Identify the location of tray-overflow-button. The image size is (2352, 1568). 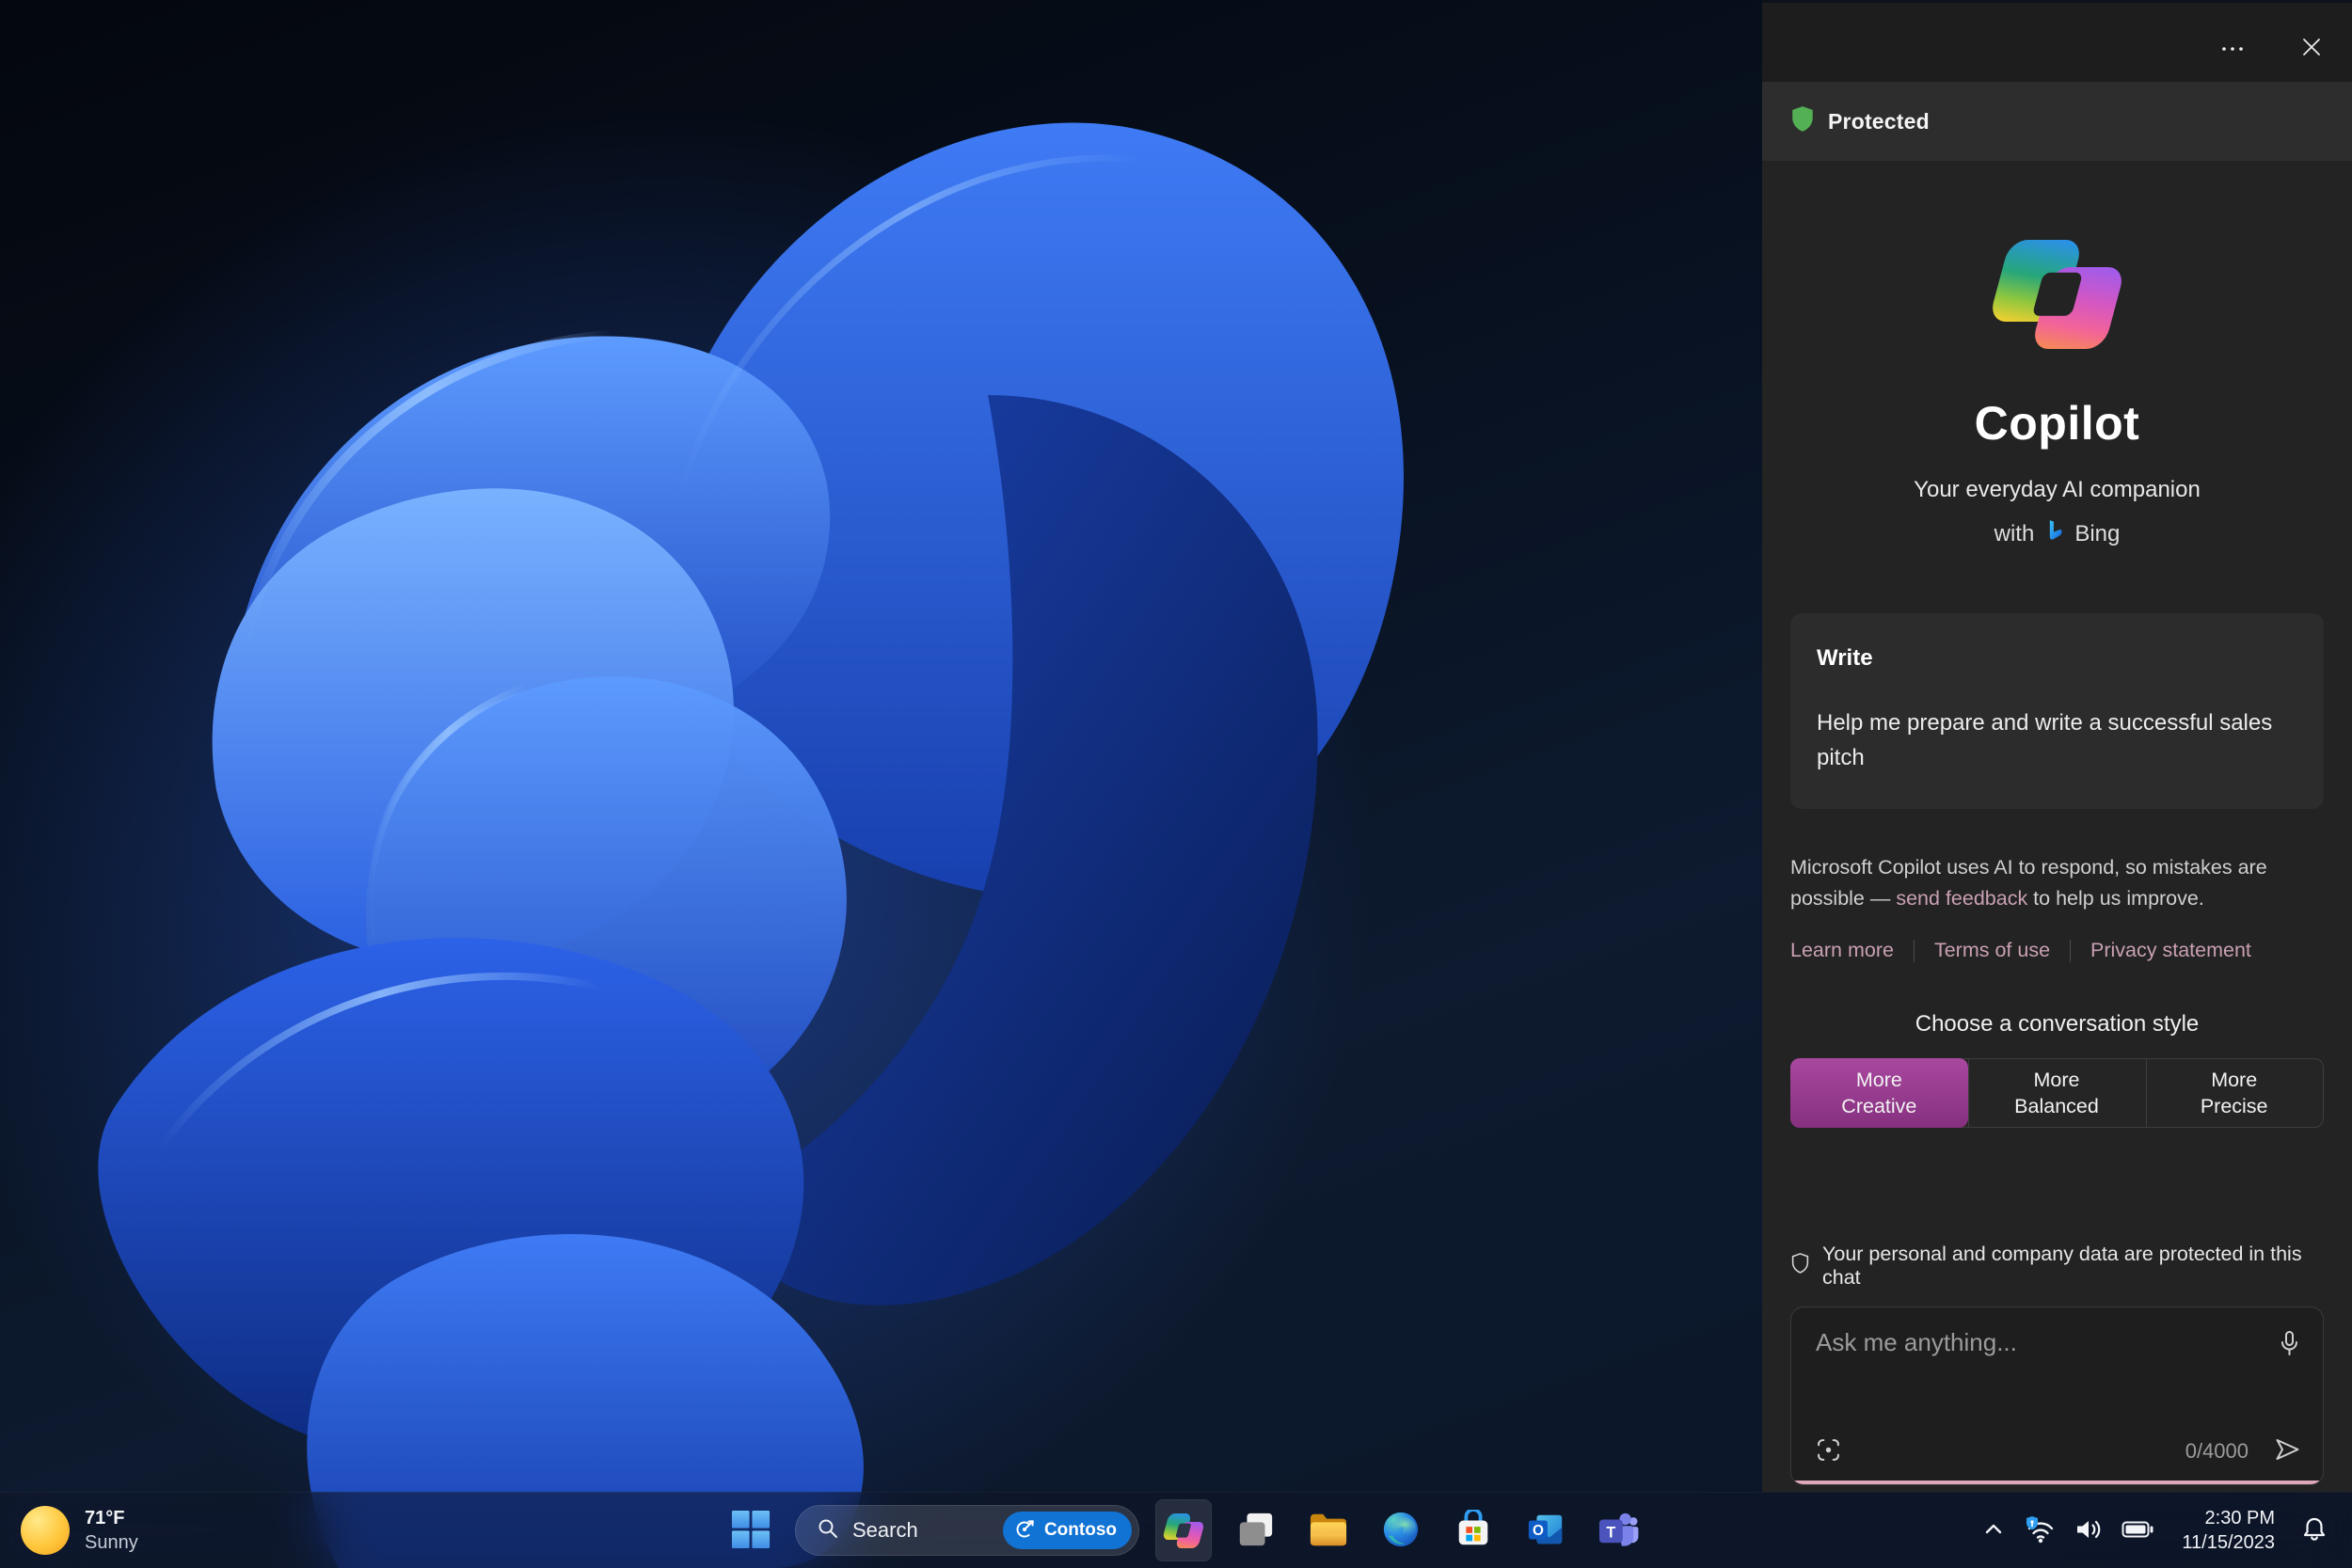
(1993, 1530).